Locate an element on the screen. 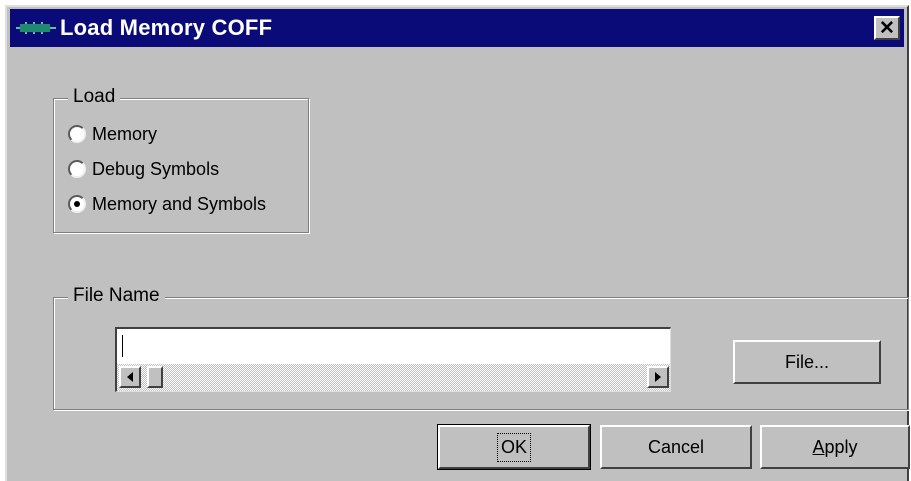 The height and width of the screenshot is (481, 911). apply-button-label: Apply is located at coordinates (834, 447).